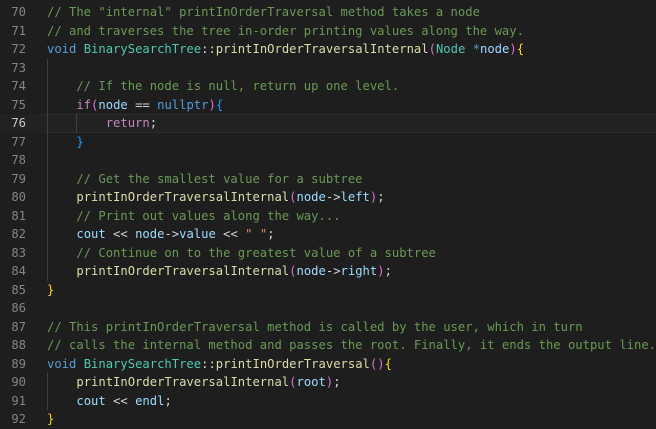 The width and height of the screenshot is (656, 429). Describe the element at coordinates (18, 382) in the screenshot. I see `line-number: 90` at that location.